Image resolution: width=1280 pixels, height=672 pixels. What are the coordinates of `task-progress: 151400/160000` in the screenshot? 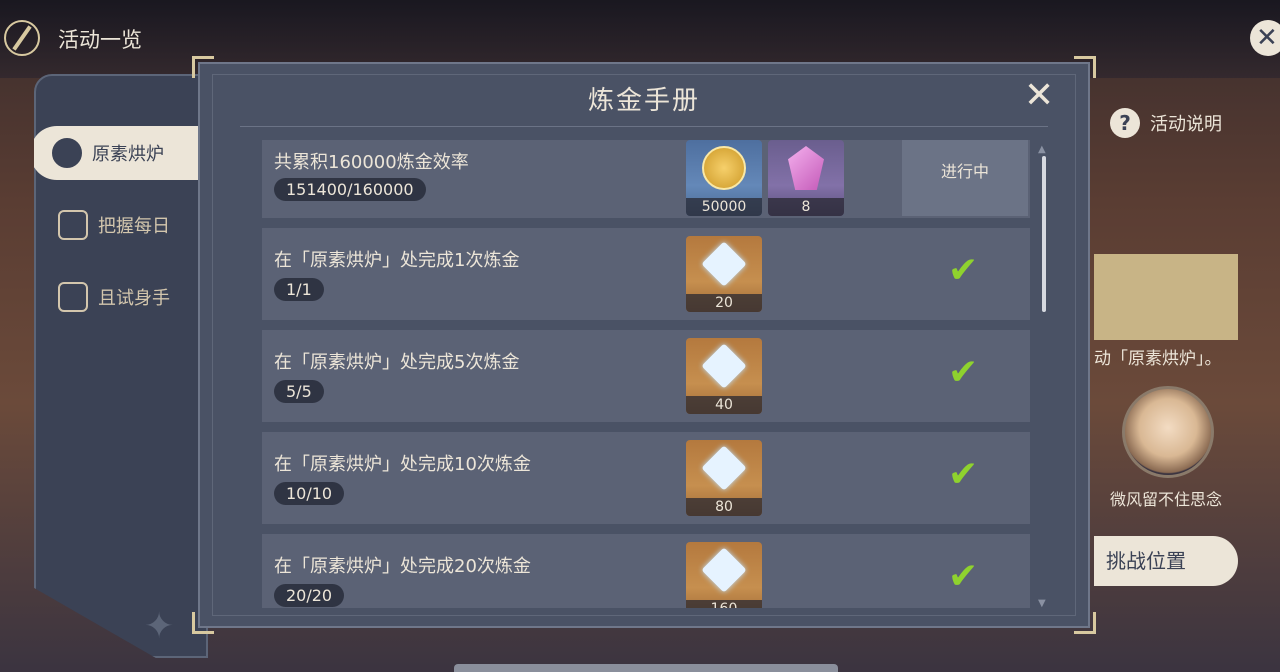 It's located at (350, 189).